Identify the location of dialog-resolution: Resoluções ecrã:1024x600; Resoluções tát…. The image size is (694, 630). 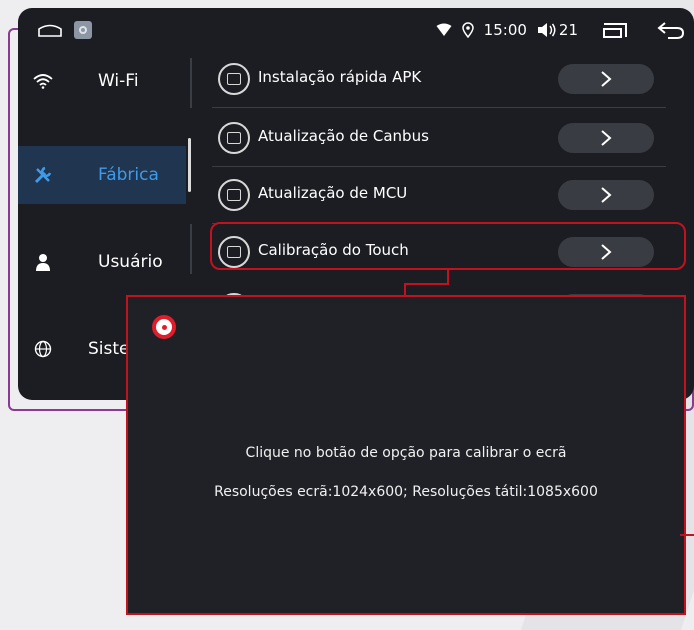
(406, 492).